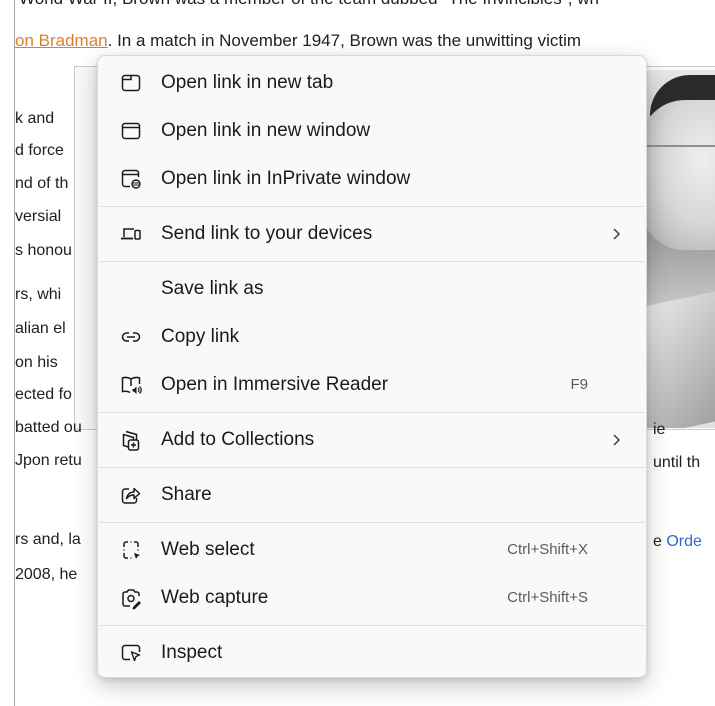  Describe the element at coordinates (212, 288) in the screenshot. I see `menu-item-label: Save link as` at that location.